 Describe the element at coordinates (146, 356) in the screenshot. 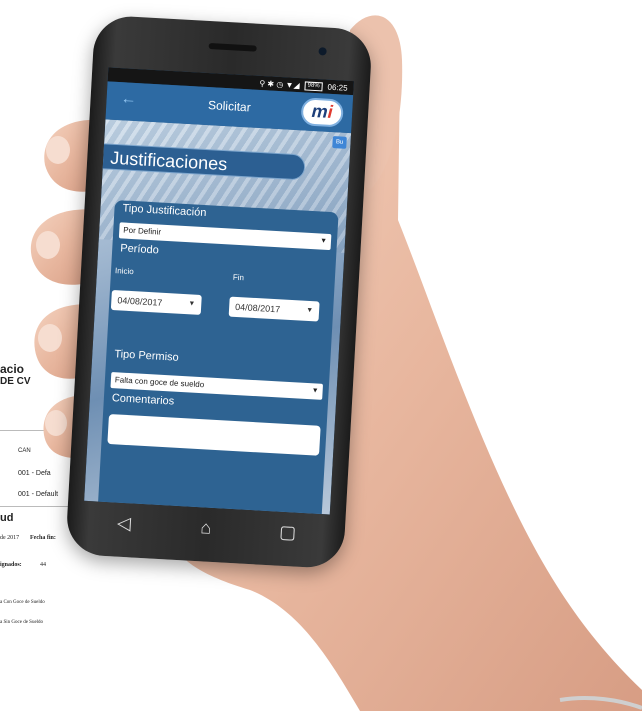

I see `tipo-permiso-label: Tipo Permiso` at that location.